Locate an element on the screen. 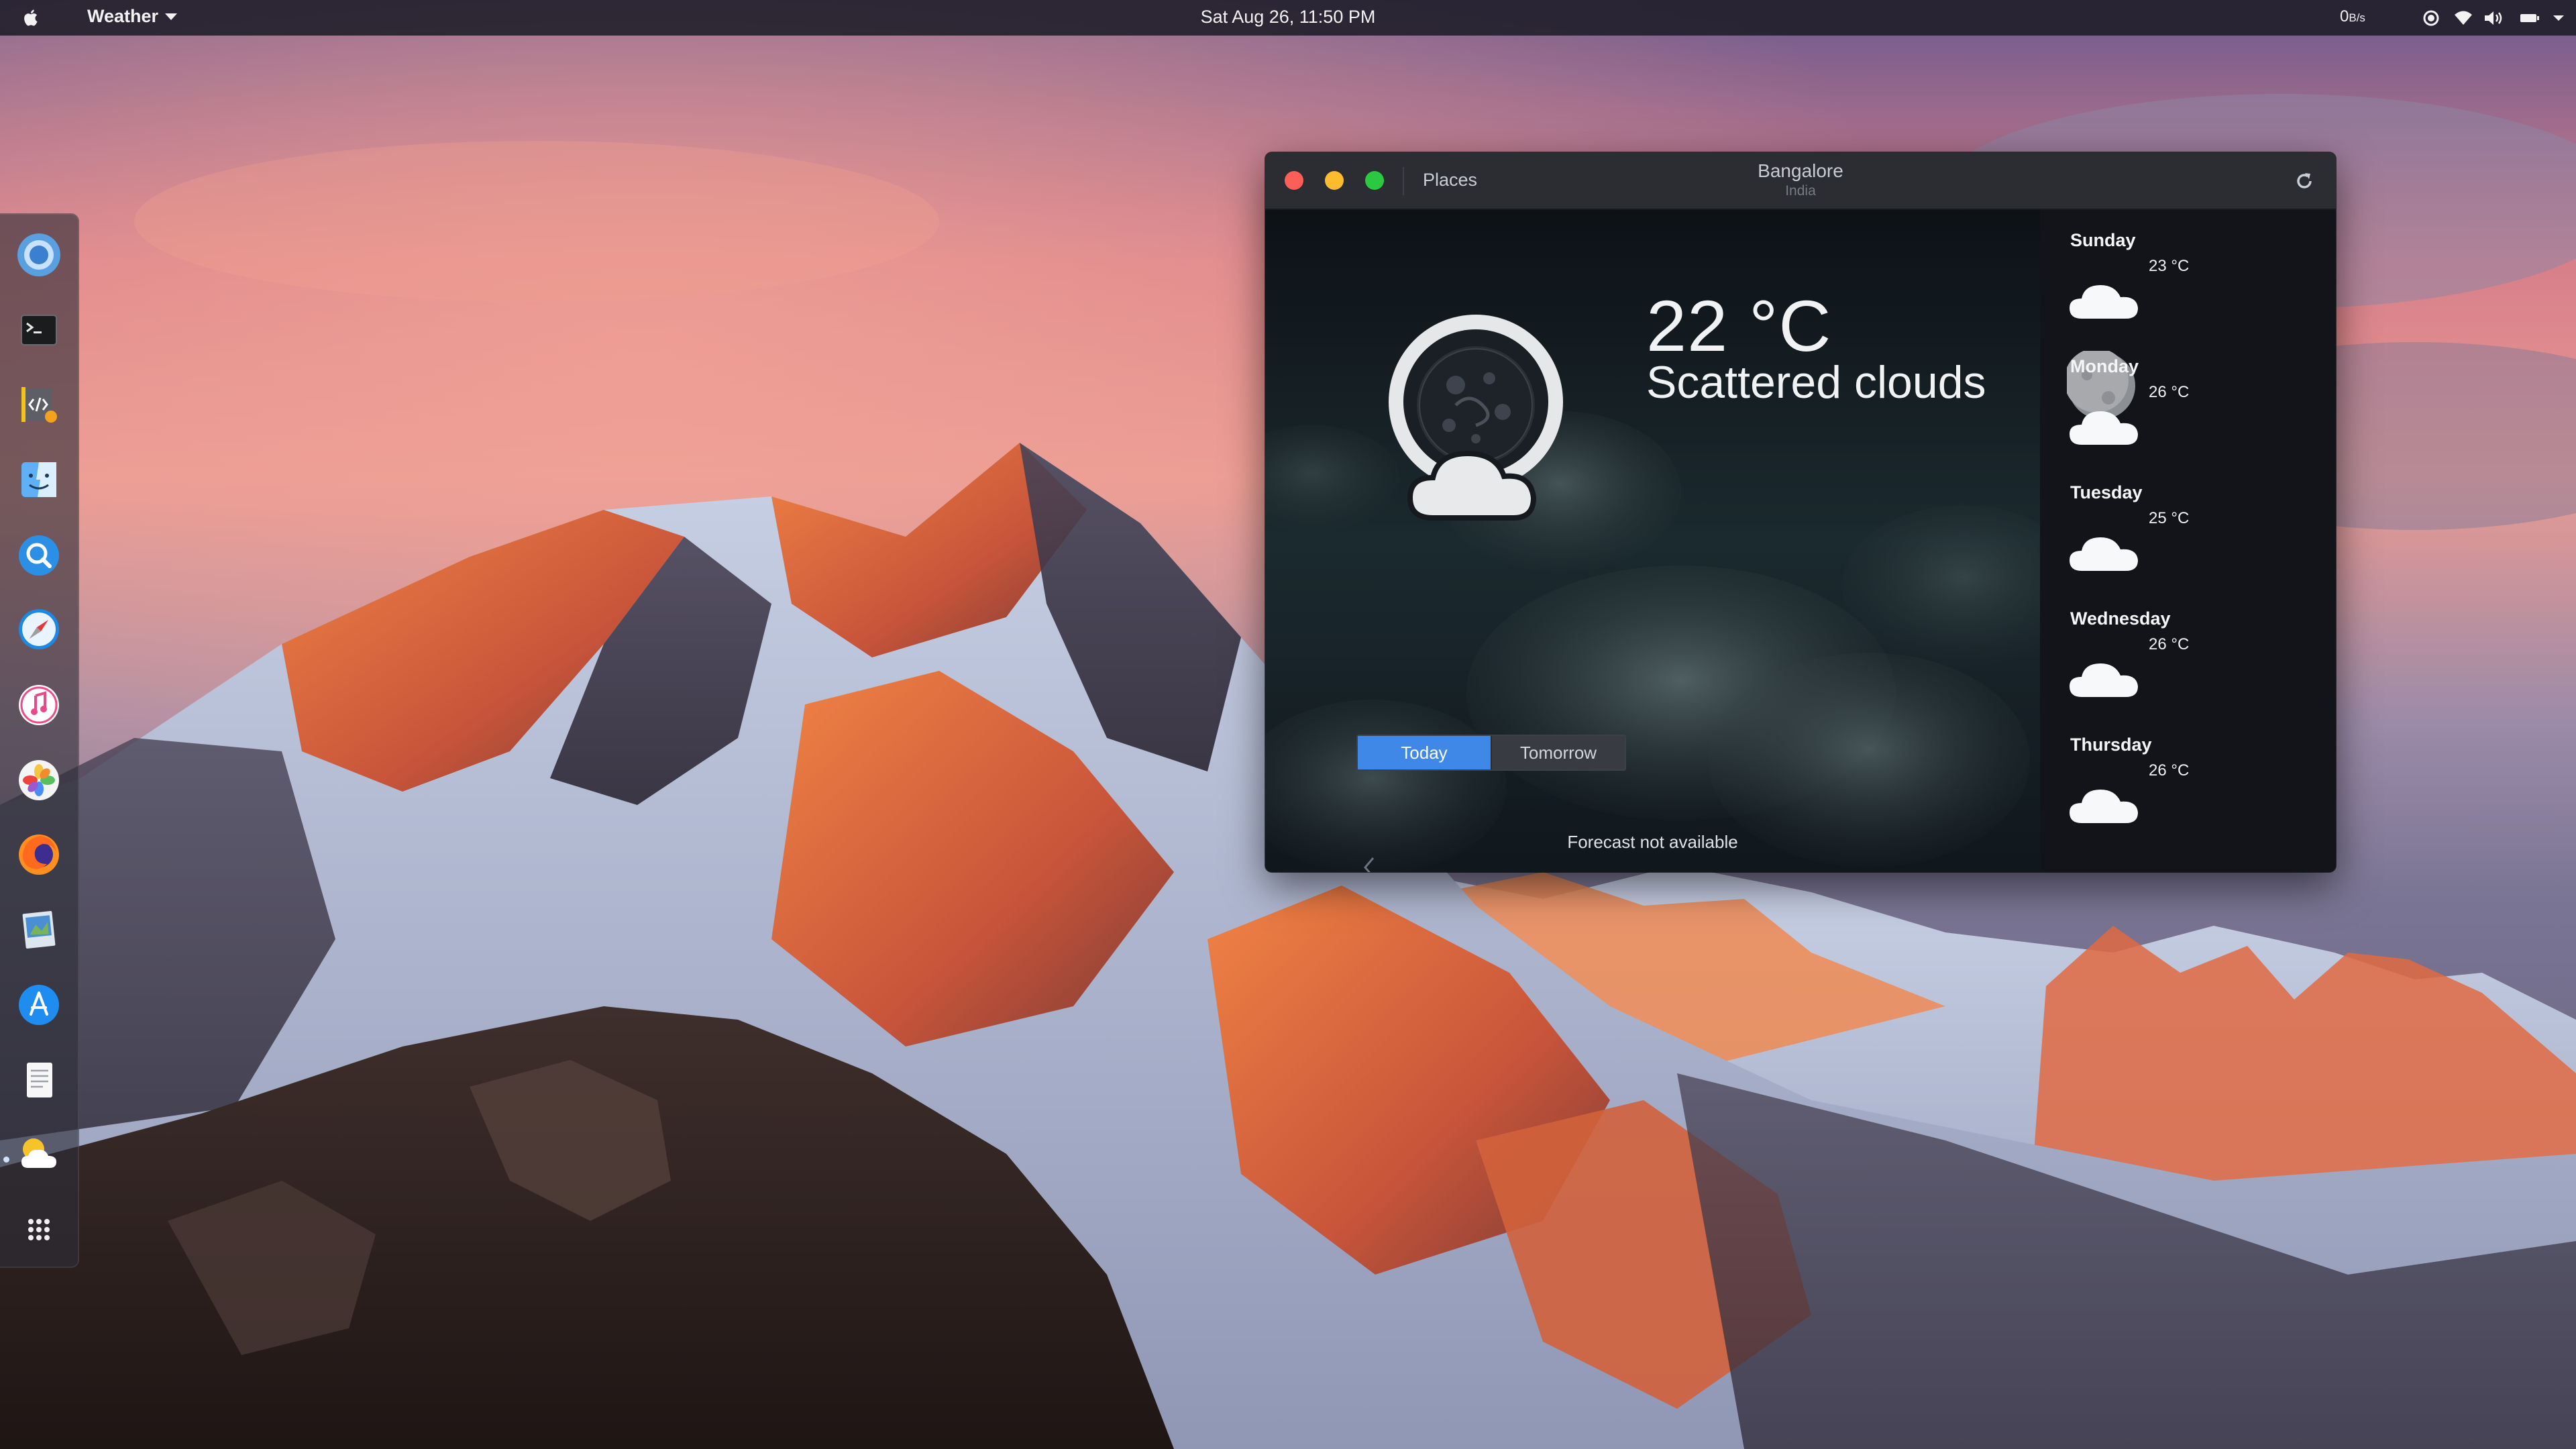  dock-item-code-editor is located at coordinates (38, 404).